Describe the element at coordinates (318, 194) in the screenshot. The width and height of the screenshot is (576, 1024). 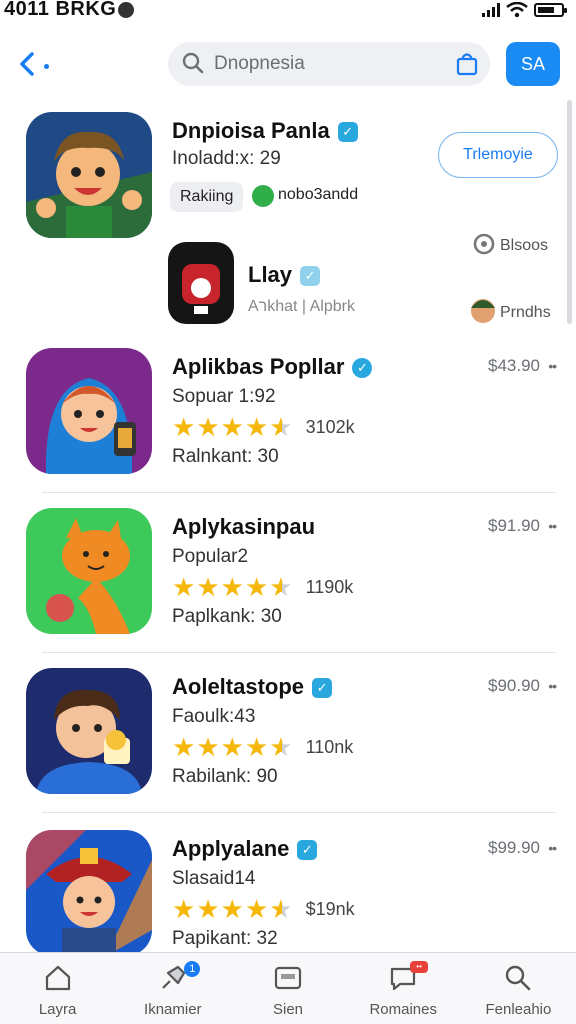
I see `tag-label: nobo3andd` at that location.